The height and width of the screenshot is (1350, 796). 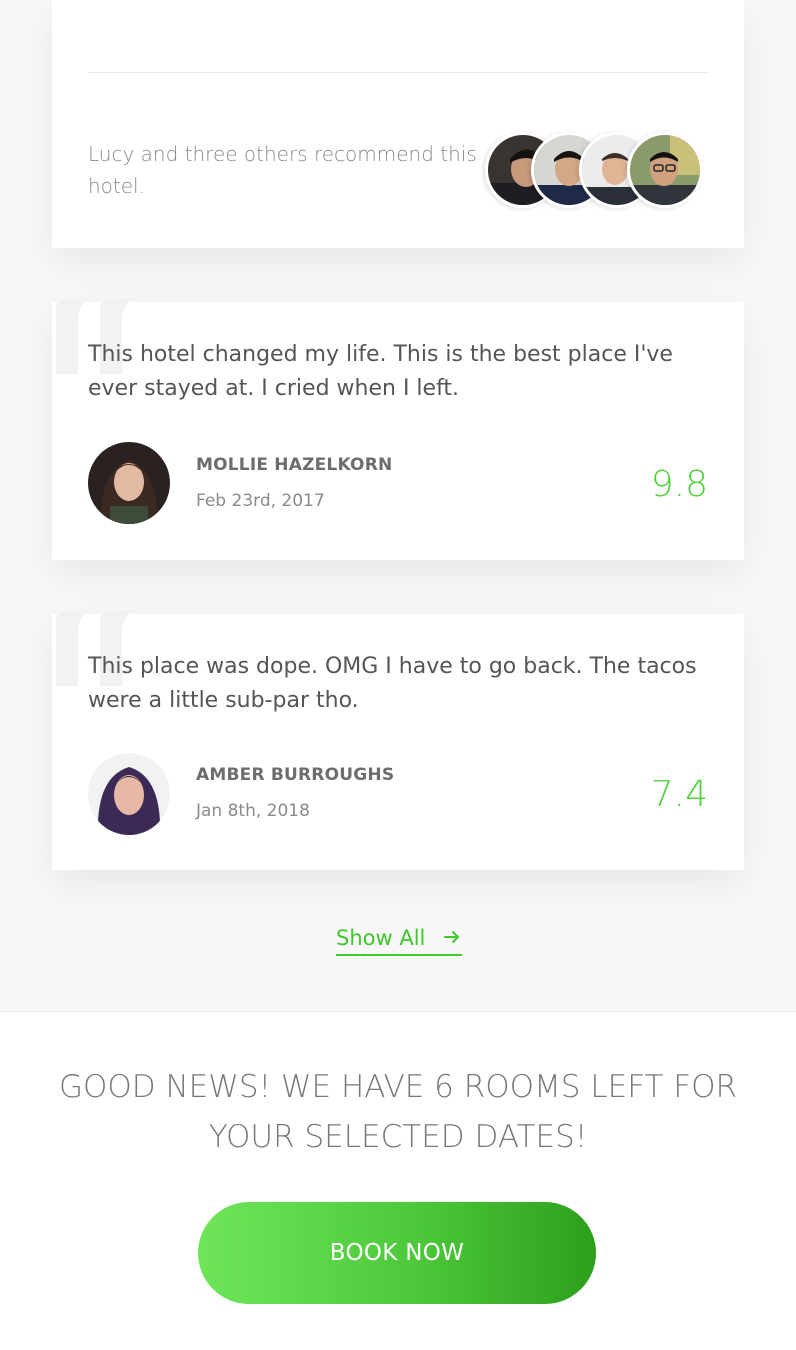 What do you see at coordinates (253, 811) in the screenshot?
I see `review-date: Jan 8th, 2018` at bounding box center [253, 811].